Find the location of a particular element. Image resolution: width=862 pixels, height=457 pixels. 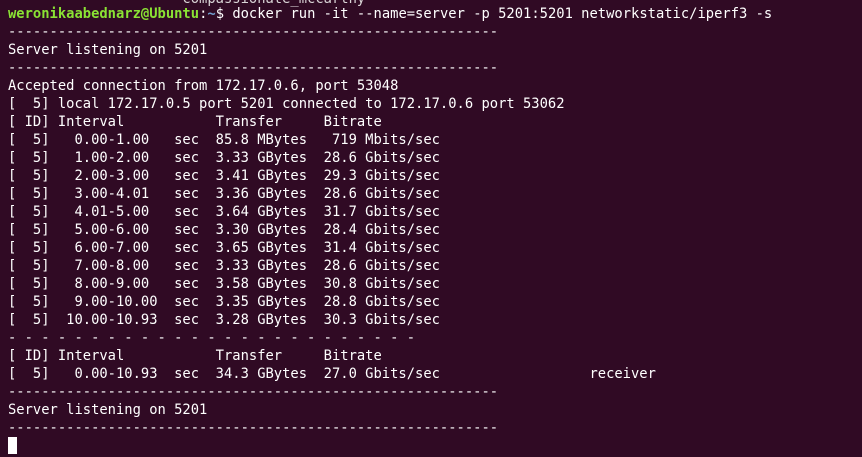

interval-header: [ ID] Interval Transfer Bitrate is located at coordinates (195, 122).